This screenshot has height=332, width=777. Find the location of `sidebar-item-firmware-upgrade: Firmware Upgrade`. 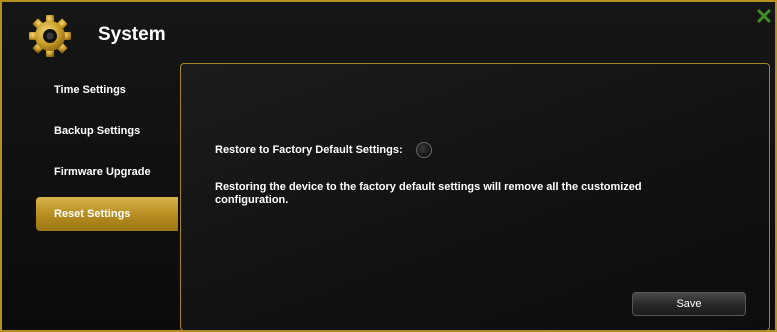

sidebar-item-firmware-upgrade: Firmware Upgrade is located at coordinates (107, 172).